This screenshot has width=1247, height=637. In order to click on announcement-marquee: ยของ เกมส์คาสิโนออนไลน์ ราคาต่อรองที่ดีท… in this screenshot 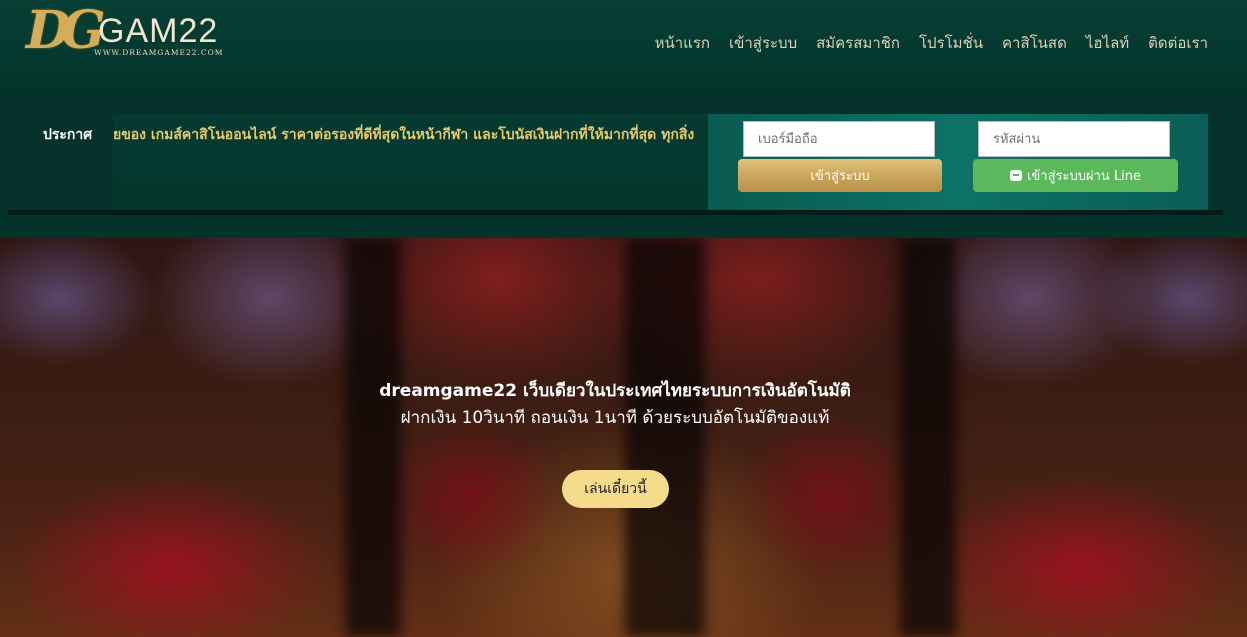, I will do `click(410, 162)`.